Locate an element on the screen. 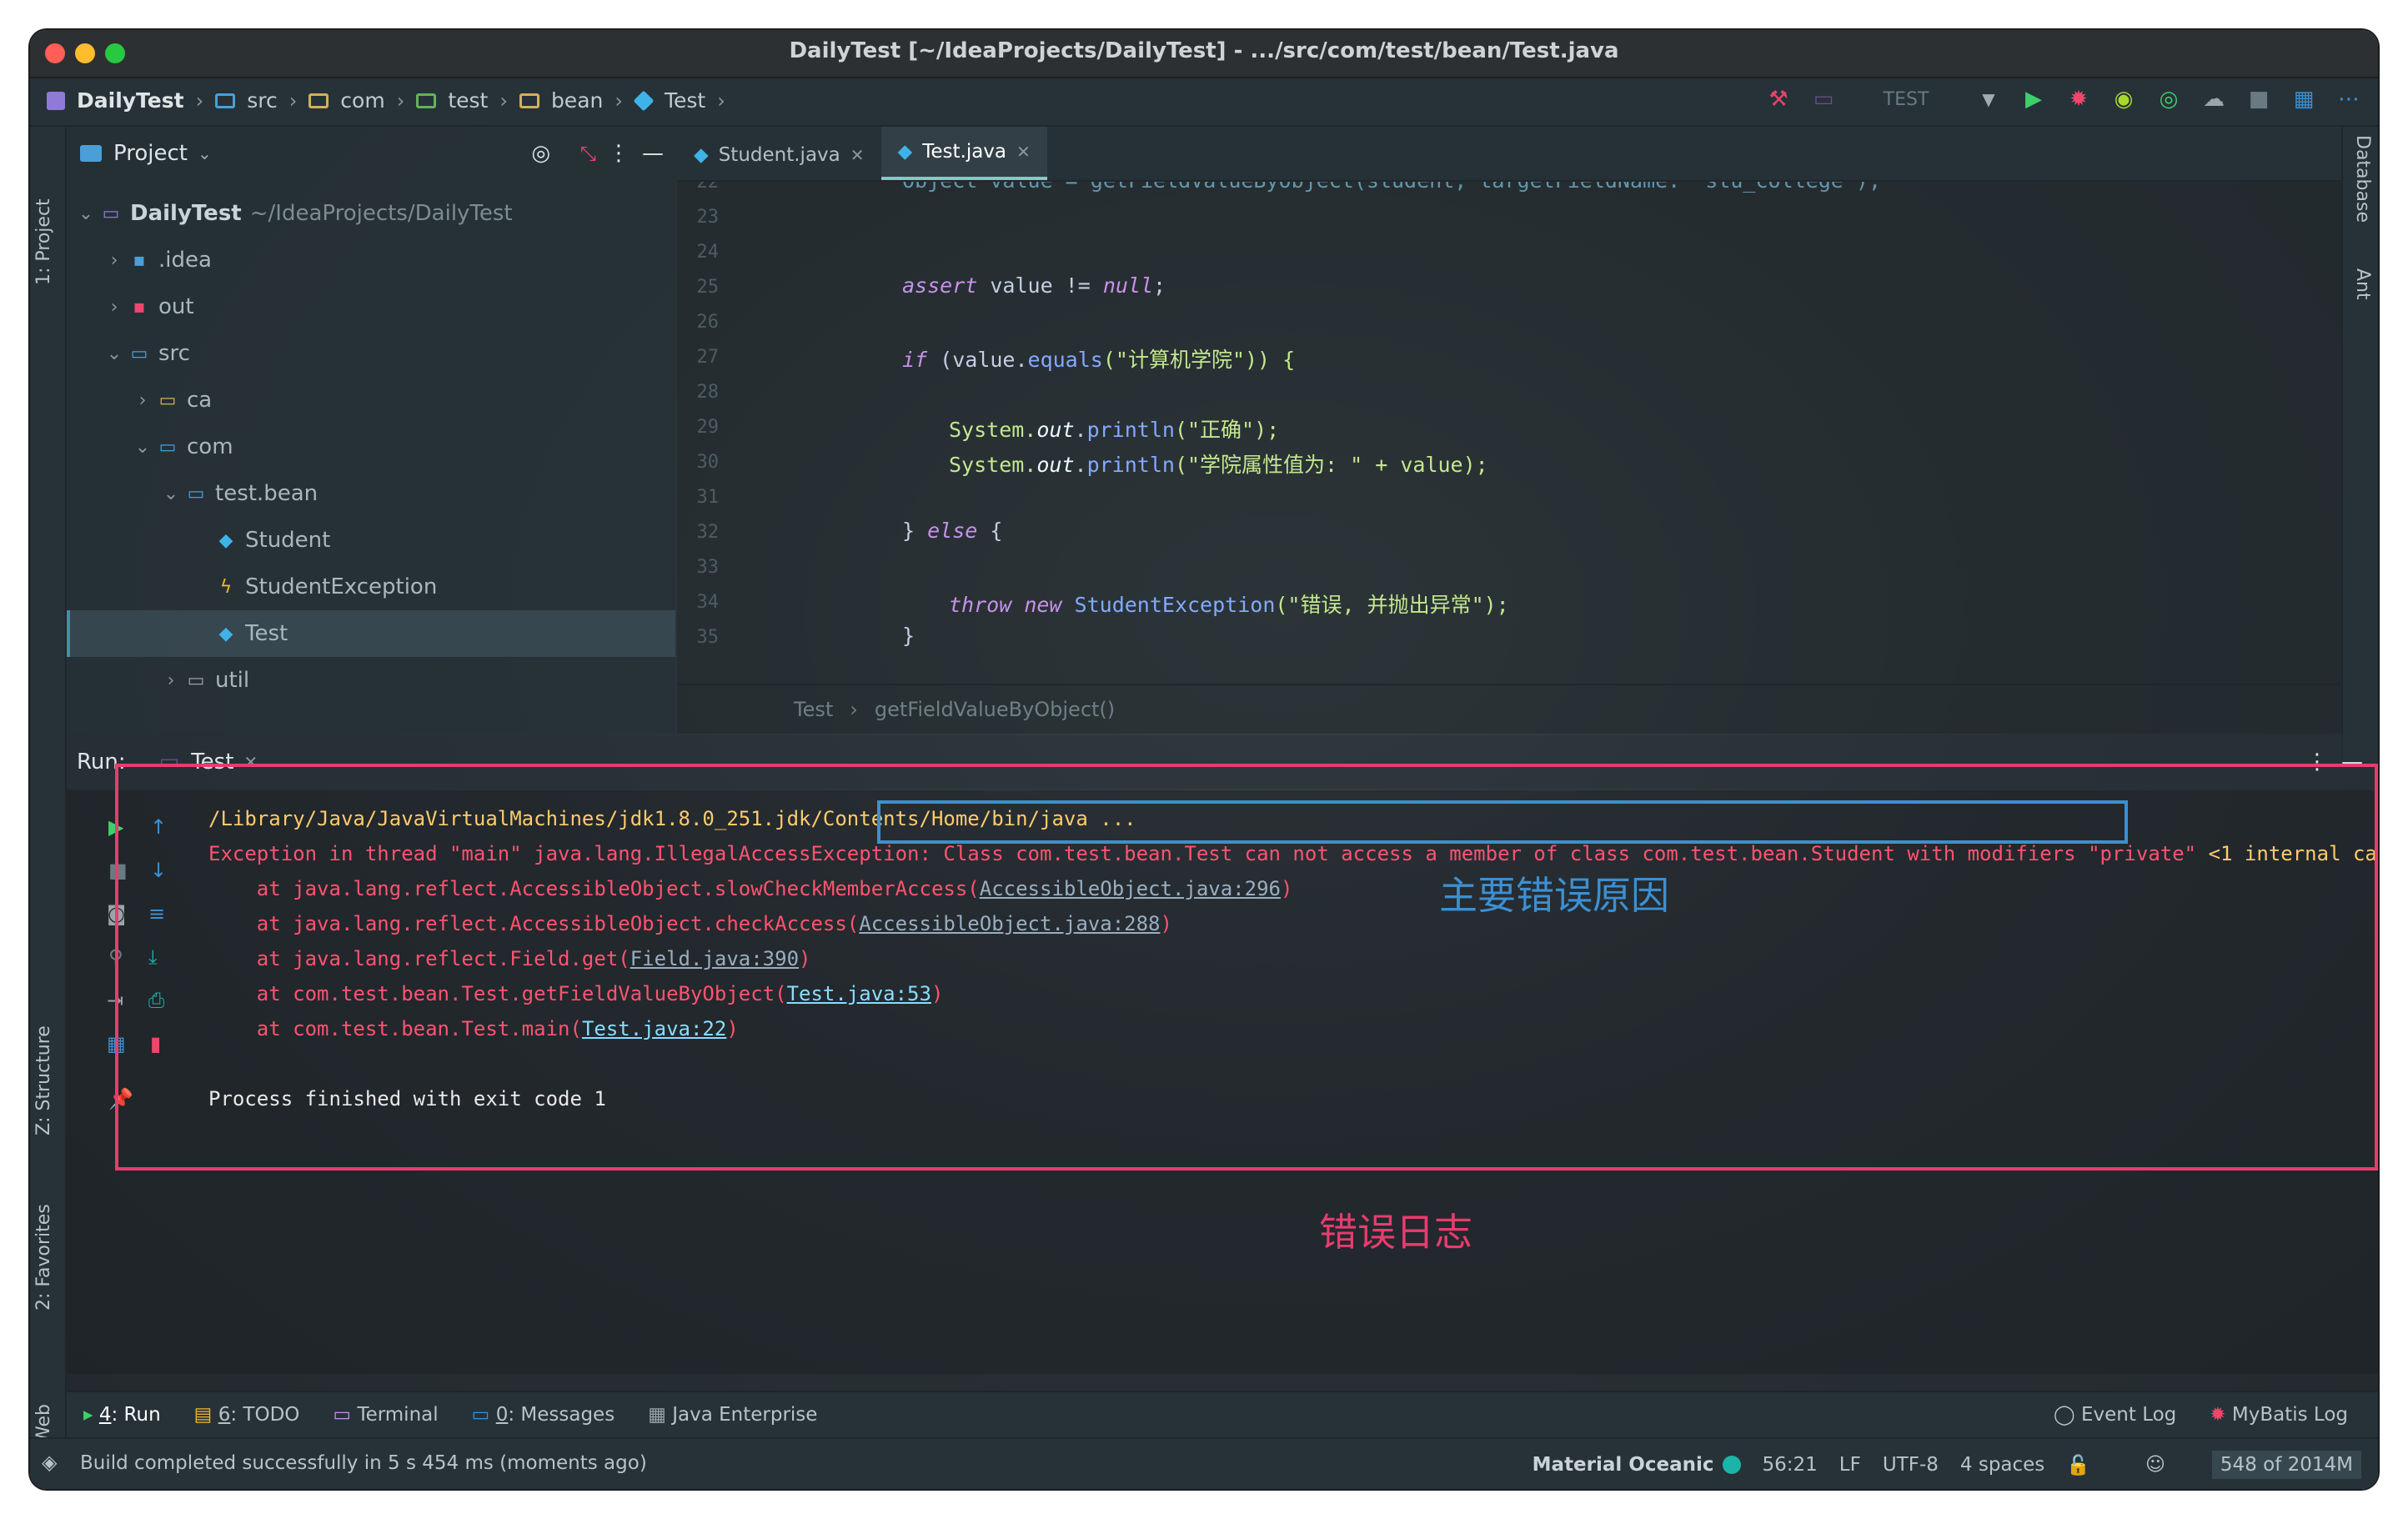  run-icon: ▶ is located at coordinates (2034, 99).